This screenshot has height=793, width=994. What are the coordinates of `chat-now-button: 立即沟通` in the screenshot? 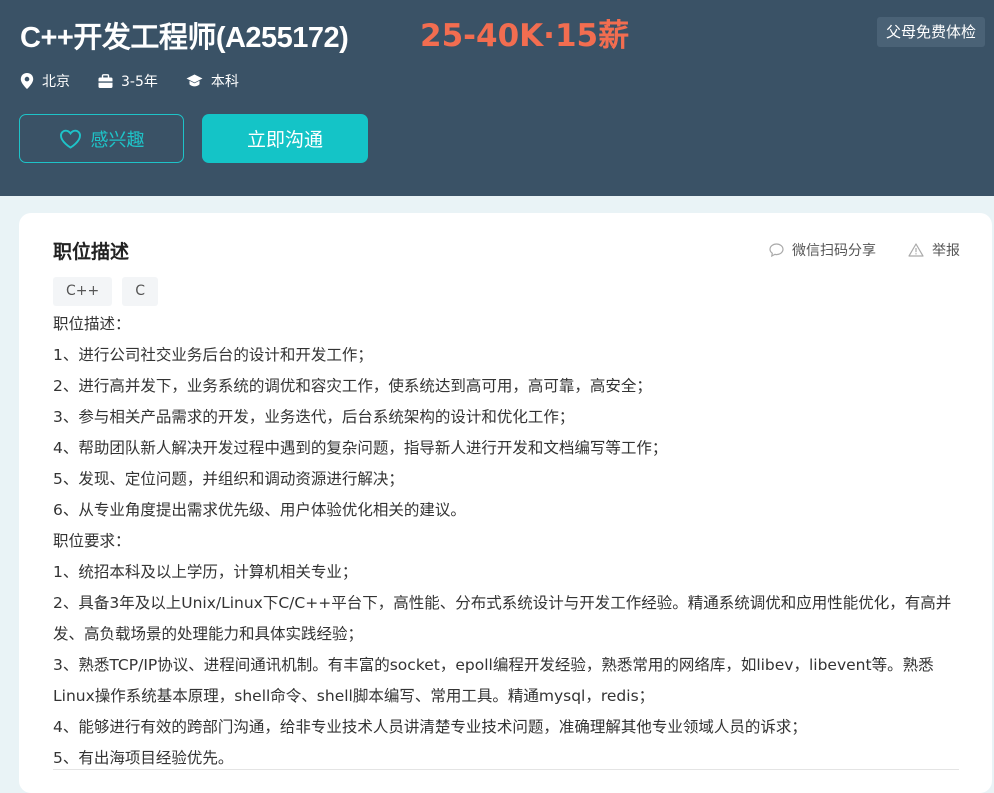 It's located at (285, 138).